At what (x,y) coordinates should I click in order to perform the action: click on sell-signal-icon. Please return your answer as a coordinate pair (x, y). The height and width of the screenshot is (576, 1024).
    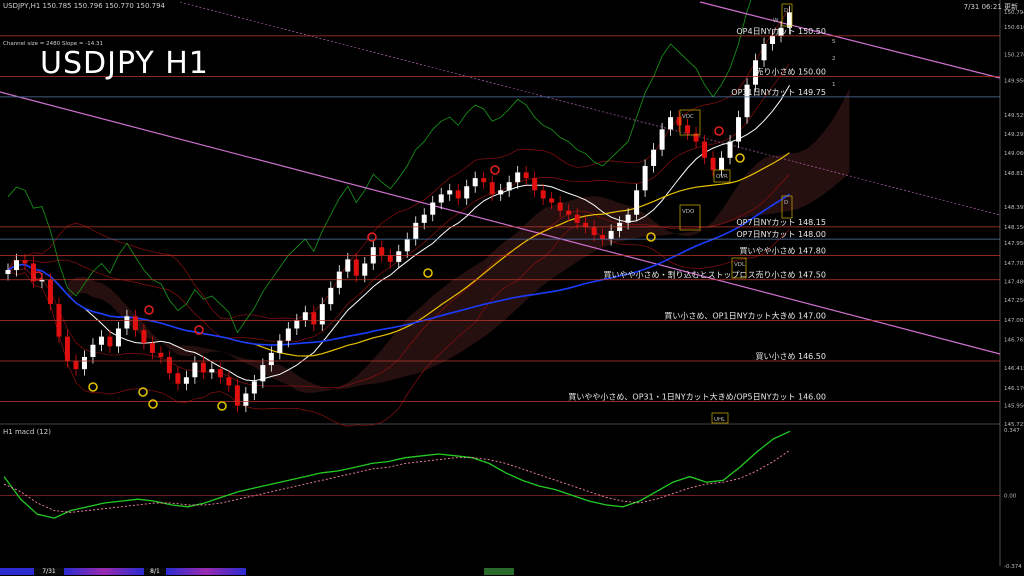
    Looking at the image, I should click on (495, 170).